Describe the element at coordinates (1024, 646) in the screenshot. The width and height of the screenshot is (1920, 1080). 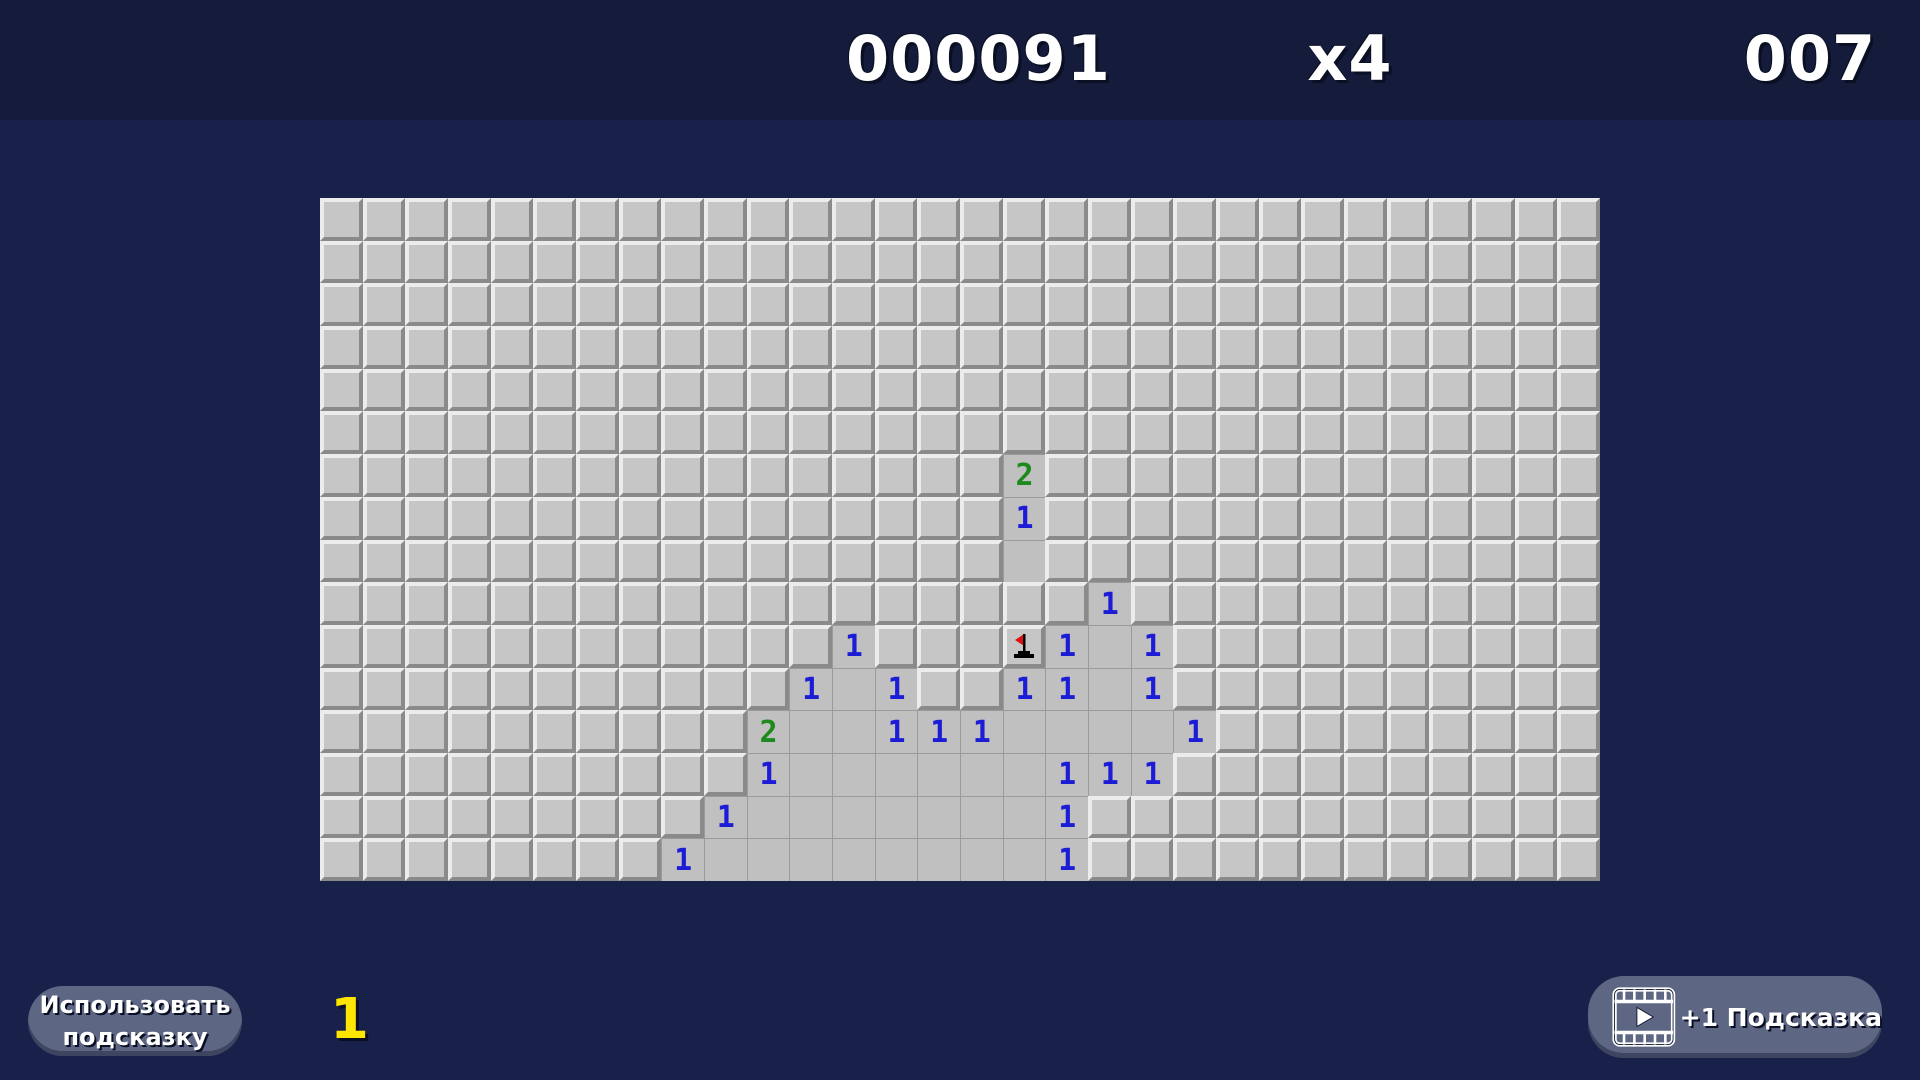
I see `flagged-cell` at that location.